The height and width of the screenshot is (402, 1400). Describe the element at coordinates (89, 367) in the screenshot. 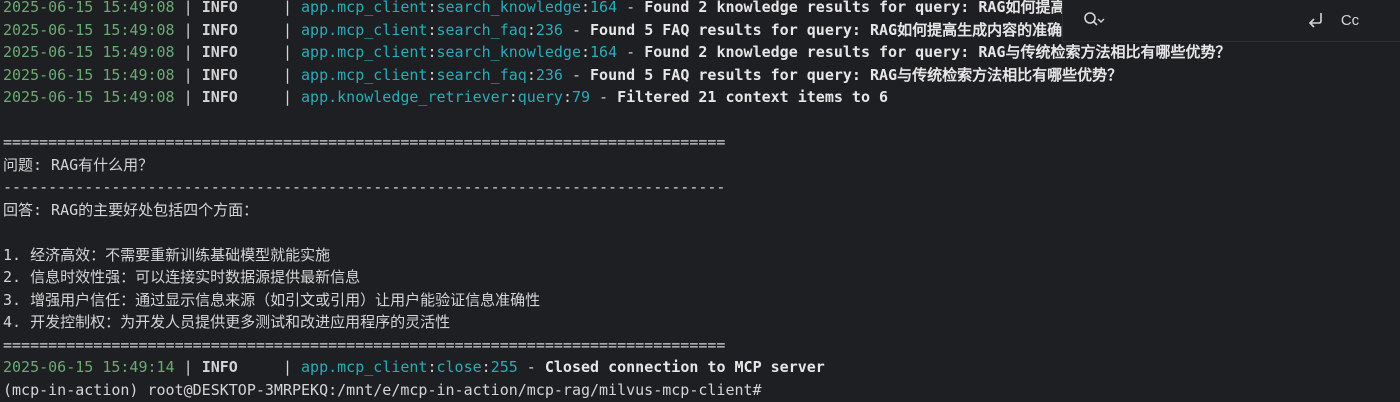

I see `log-timestamp: 2025-06-15 15:49:14` at that location.